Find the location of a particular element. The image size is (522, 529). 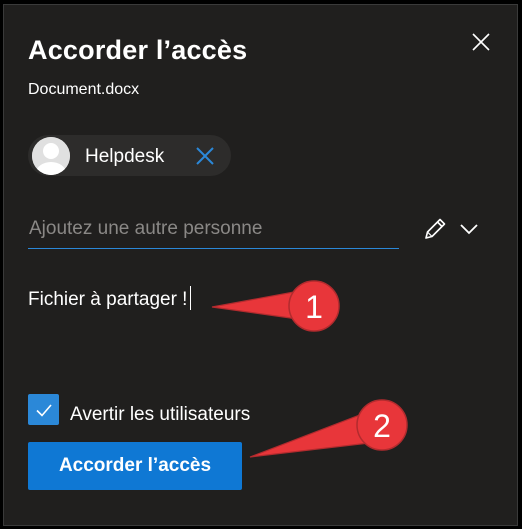

pencil-icon is located at coordinates (435, 228).